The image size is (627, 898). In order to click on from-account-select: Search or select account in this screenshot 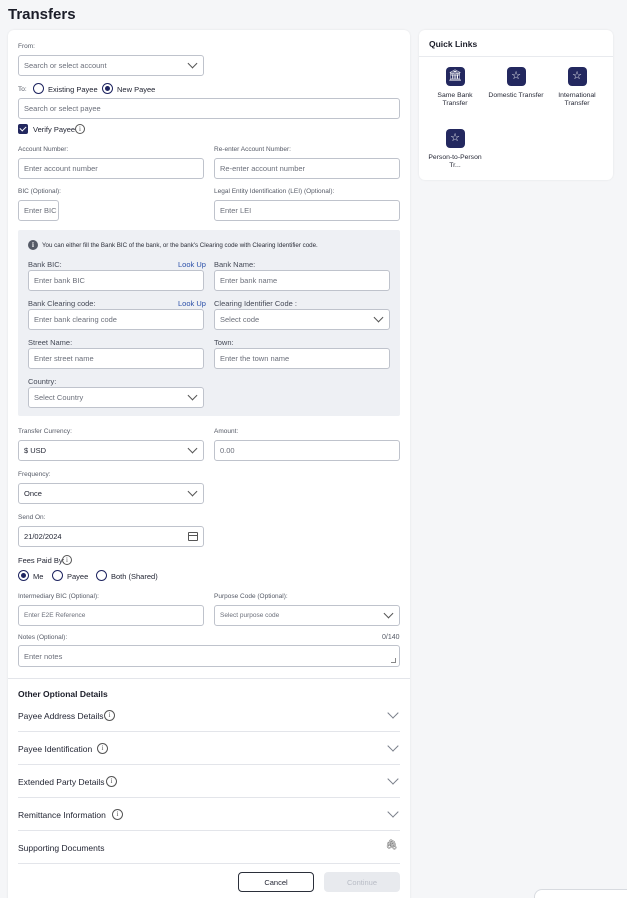, I will do `click(111, 65)`.